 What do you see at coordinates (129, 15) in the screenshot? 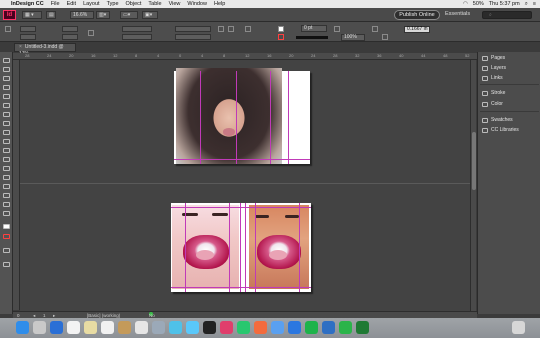
I see `screen-mode-button: ▭▾` at bounding box center [129, 15].